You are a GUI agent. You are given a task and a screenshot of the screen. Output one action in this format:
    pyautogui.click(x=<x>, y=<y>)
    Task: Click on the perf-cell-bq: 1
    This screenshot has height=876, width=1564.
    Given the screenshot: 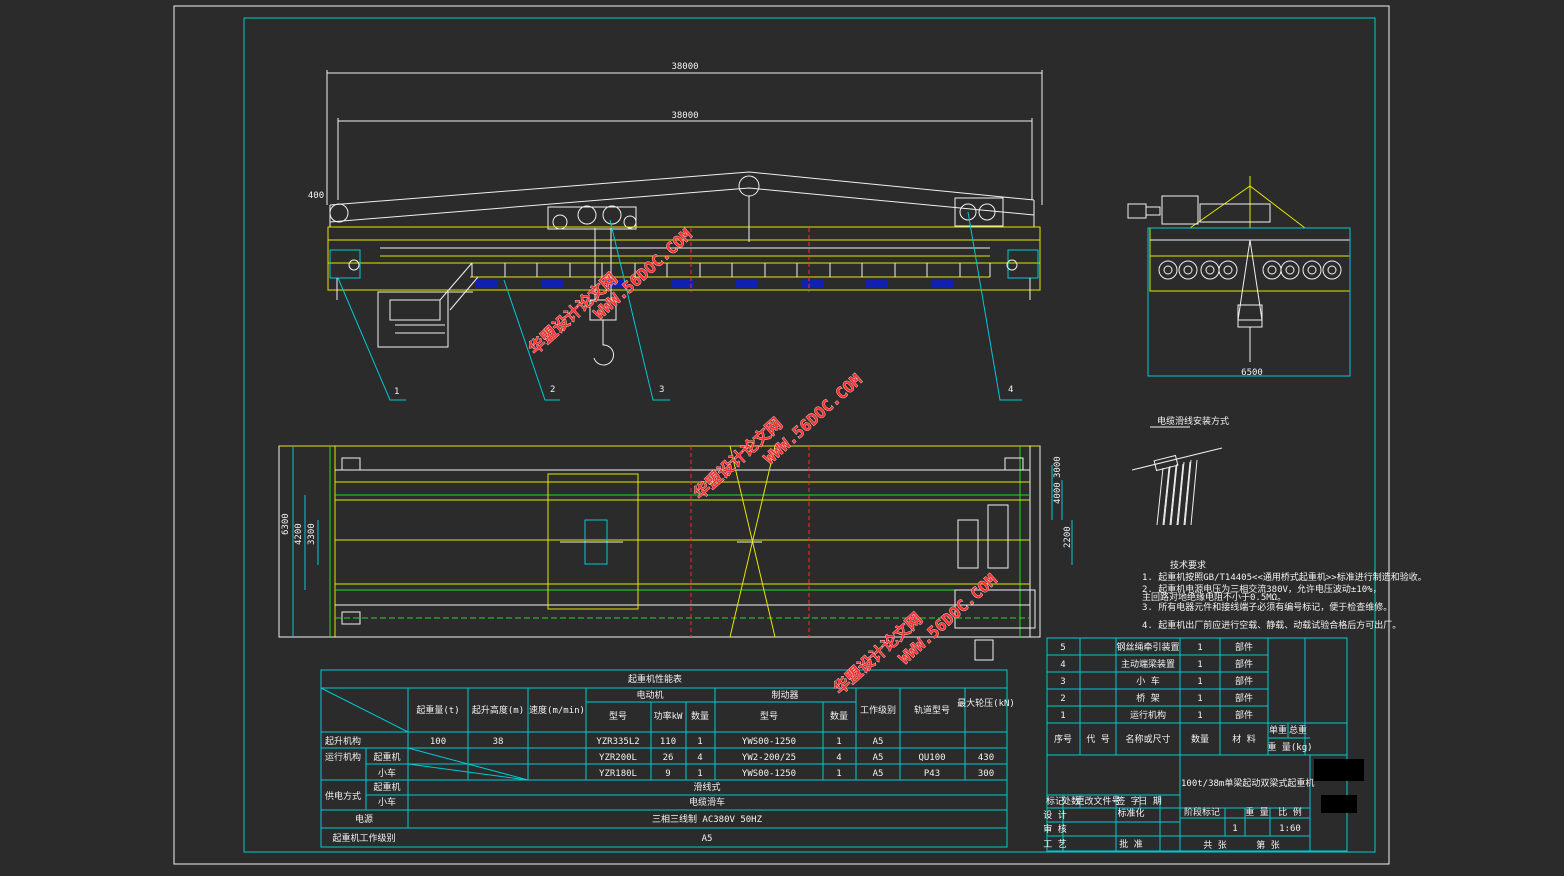 What is the action you would take?
    pyautogui.click(x=838, y=774)
    